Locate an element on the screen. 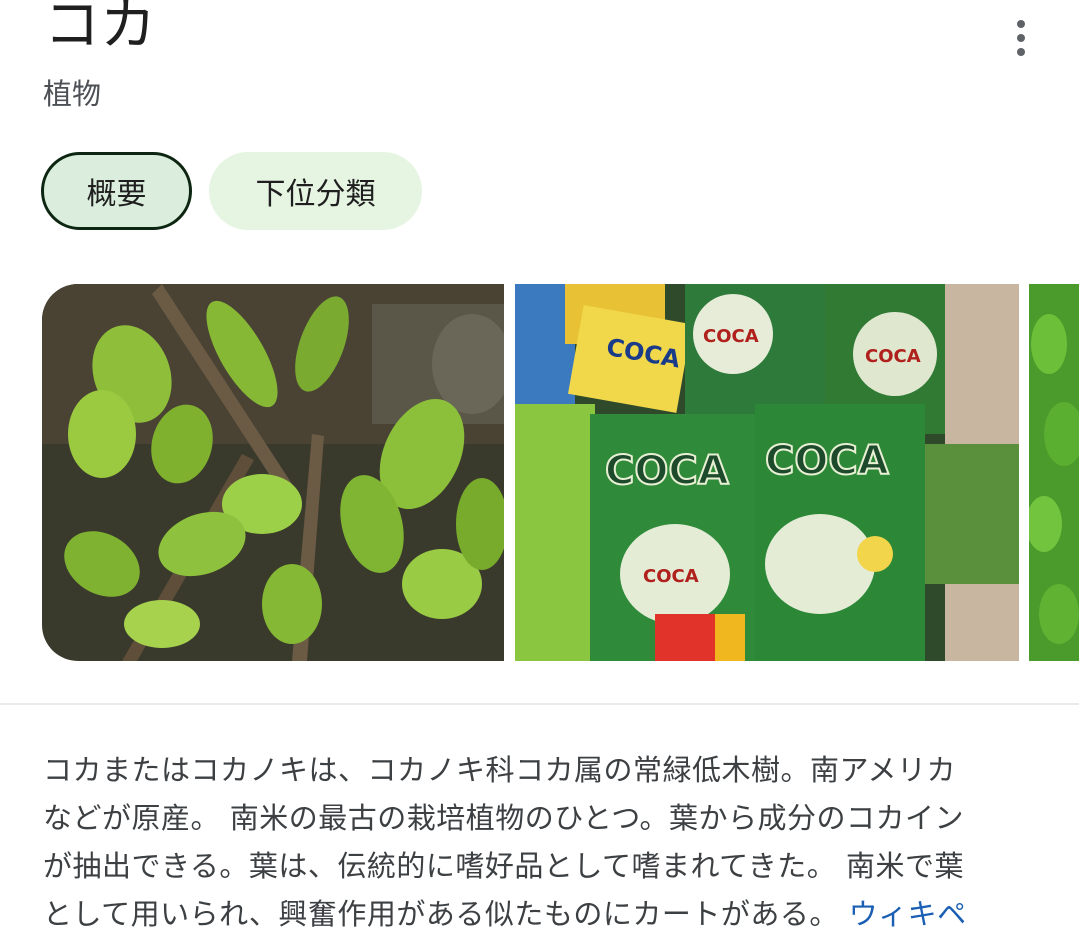 The height and width of the screenshot is (942, 1079). green-foliage-image is located at coordinates (1054, 472).